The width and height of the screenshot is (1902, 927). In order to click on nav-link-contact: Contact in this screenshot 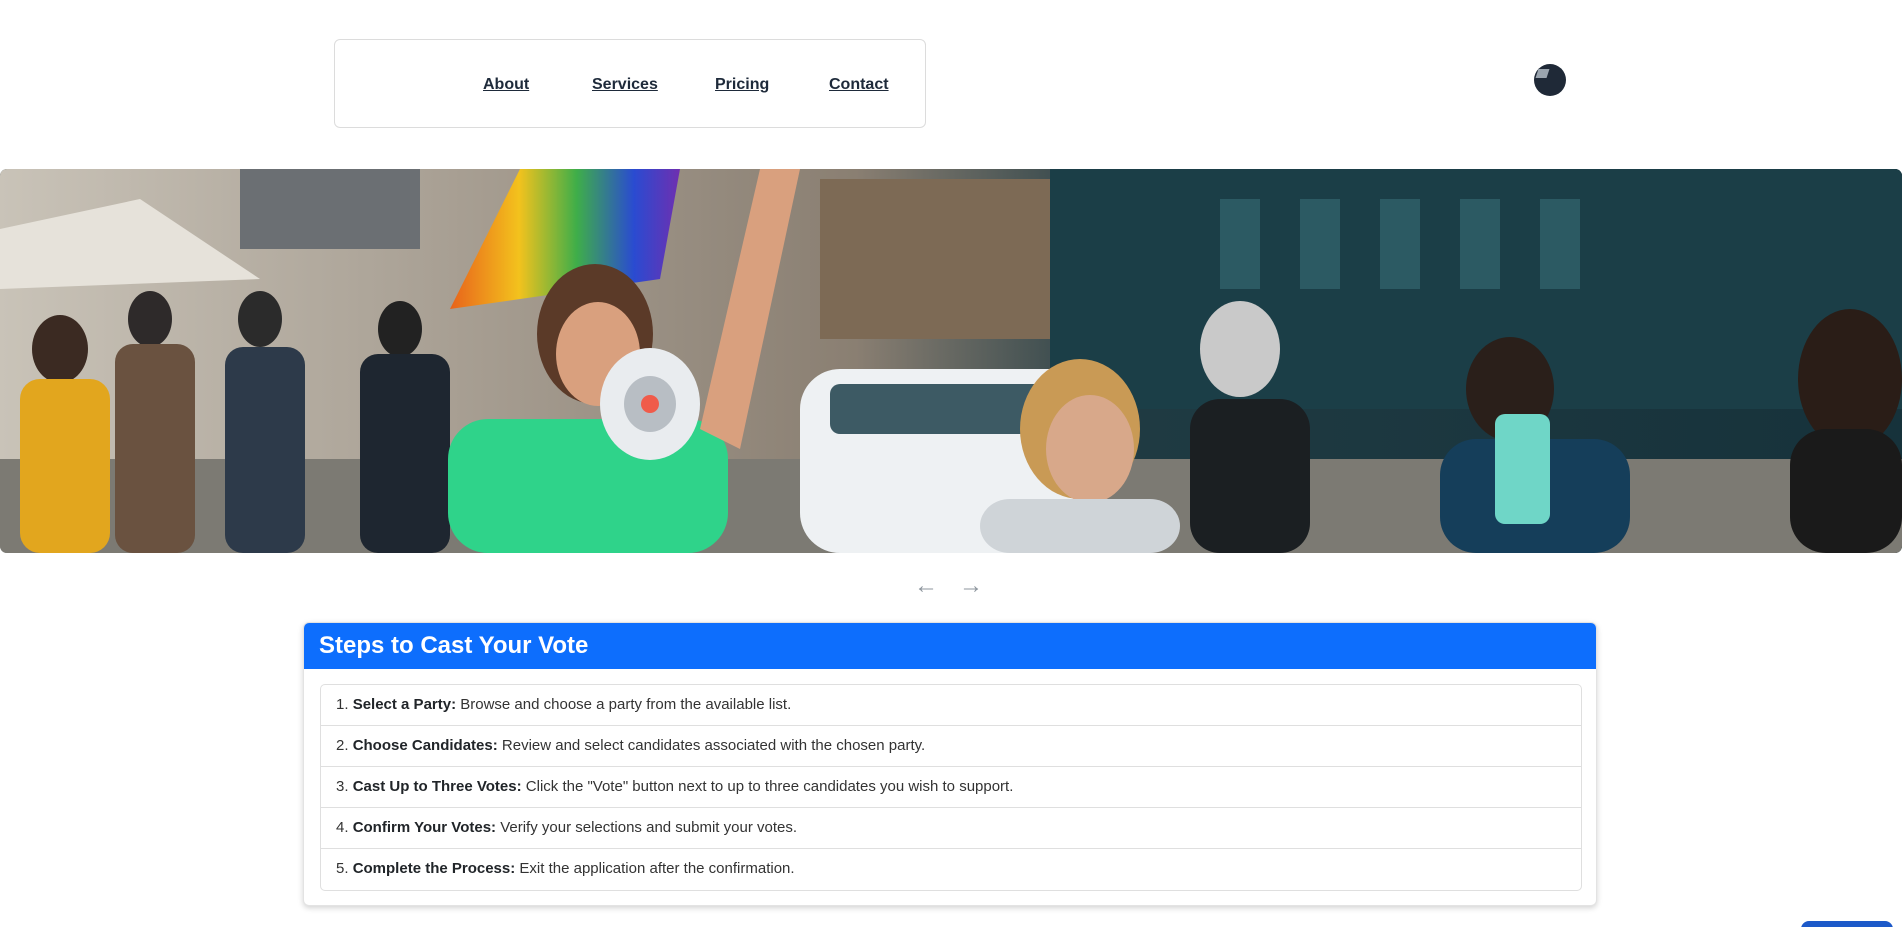, I will do `click(859, 85)`.